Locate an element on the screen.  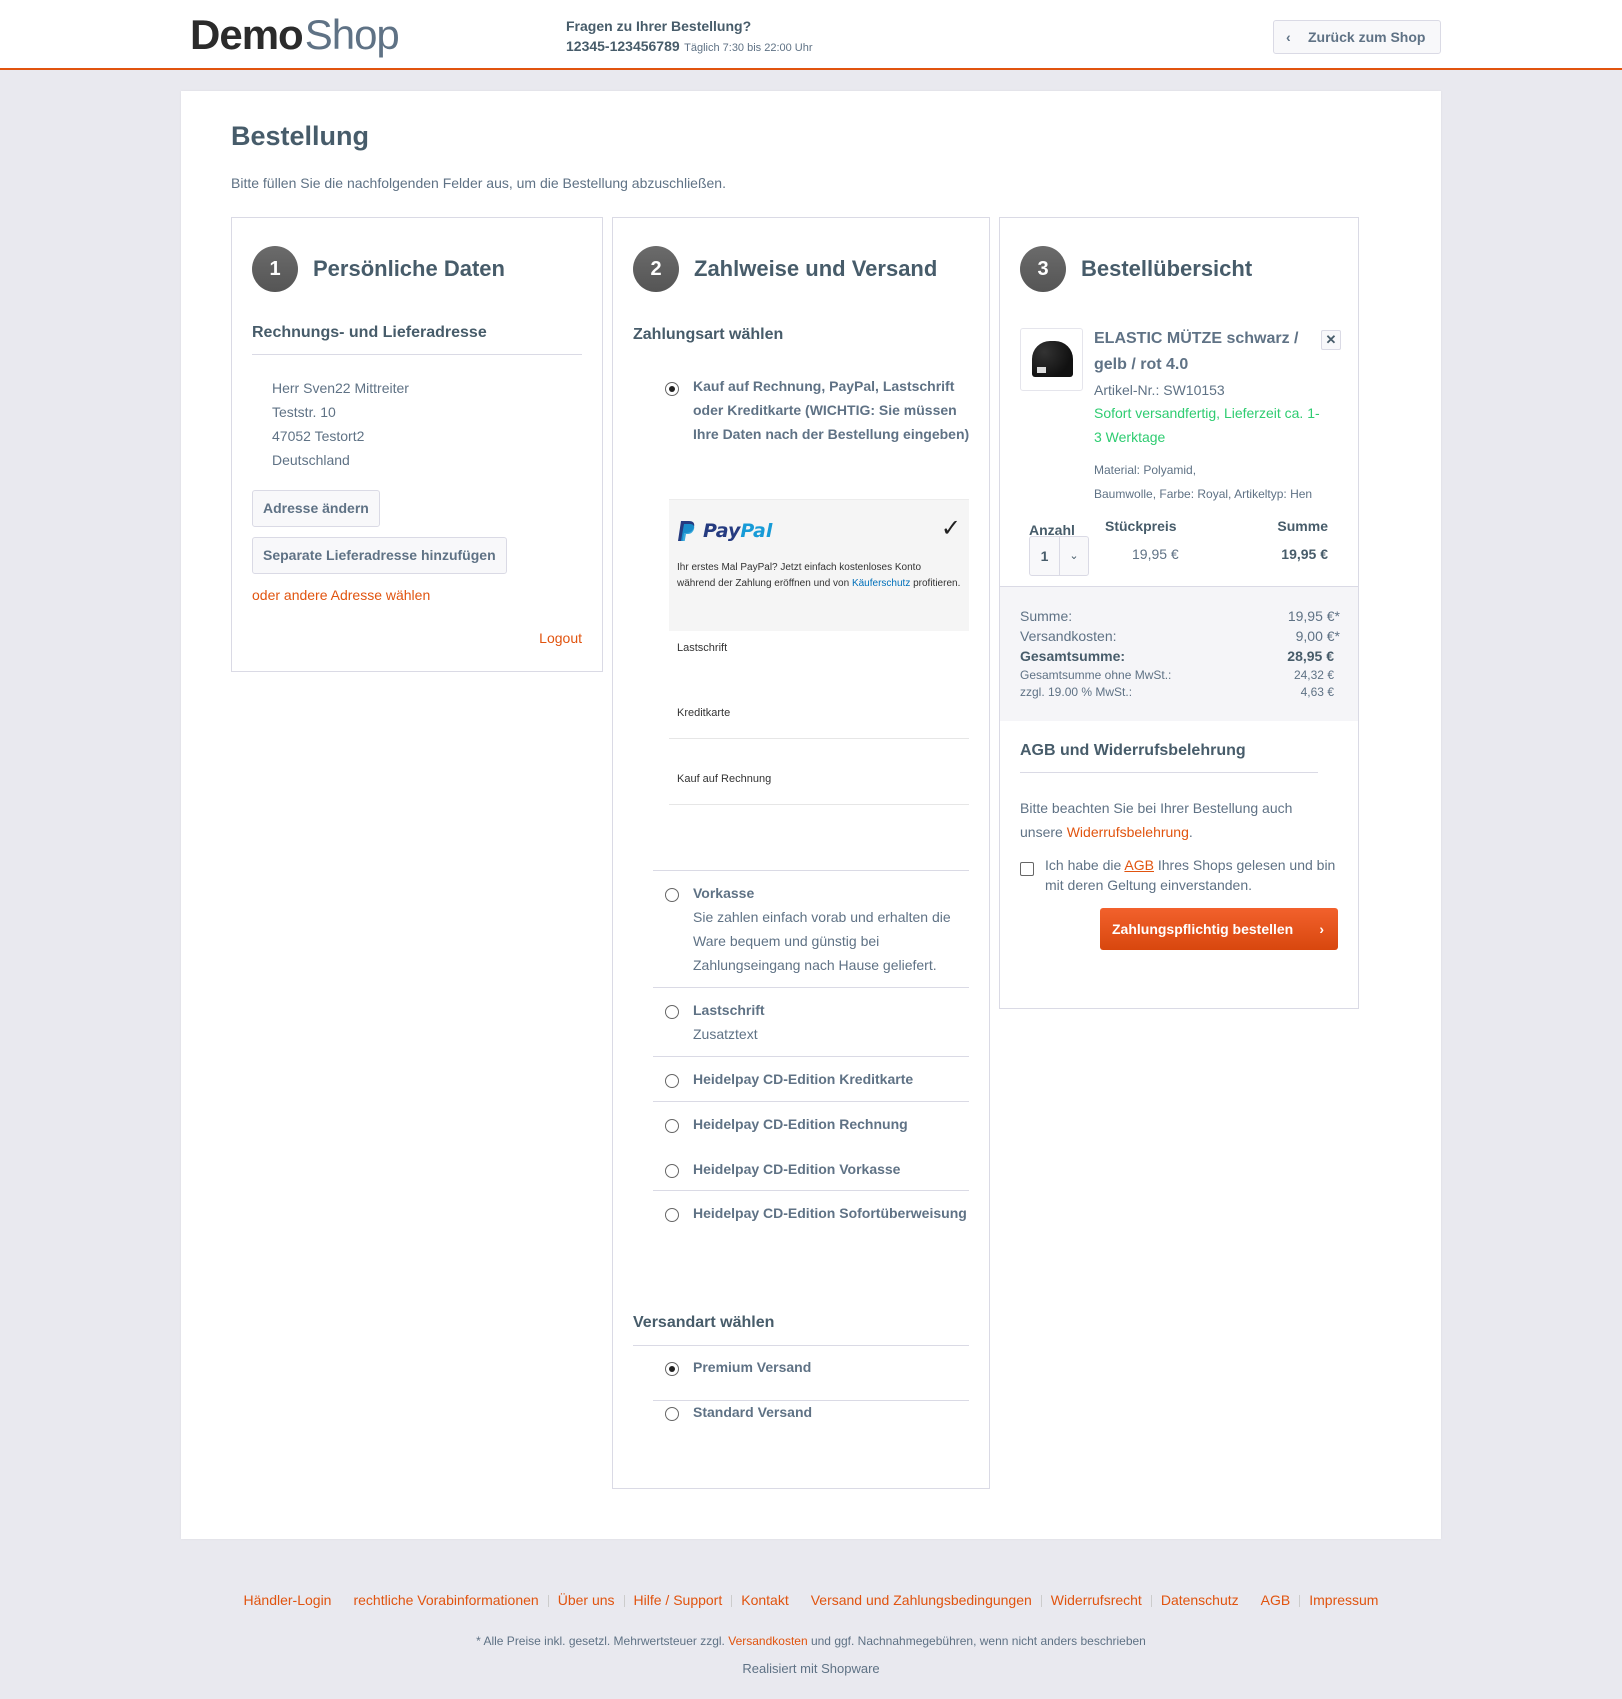
footer-link-agb: AGB is located at coordinates (1276, 1600).